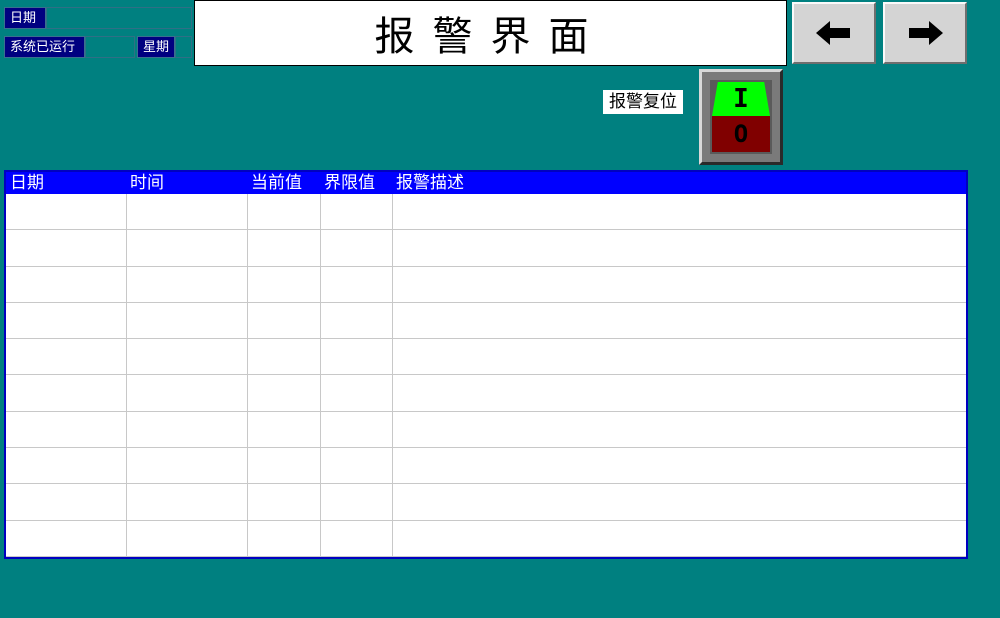 The width and height of the screenshot is (1000, 618). I want to click on column-time: 时间, so click(186, 183).